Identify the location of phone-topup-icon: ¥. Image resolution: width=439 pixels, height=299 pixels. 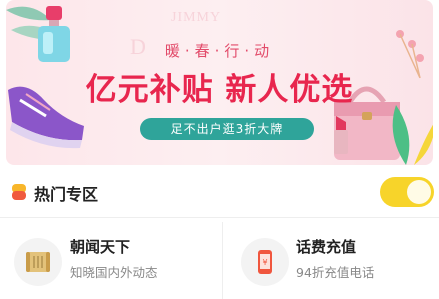
(265, 262).